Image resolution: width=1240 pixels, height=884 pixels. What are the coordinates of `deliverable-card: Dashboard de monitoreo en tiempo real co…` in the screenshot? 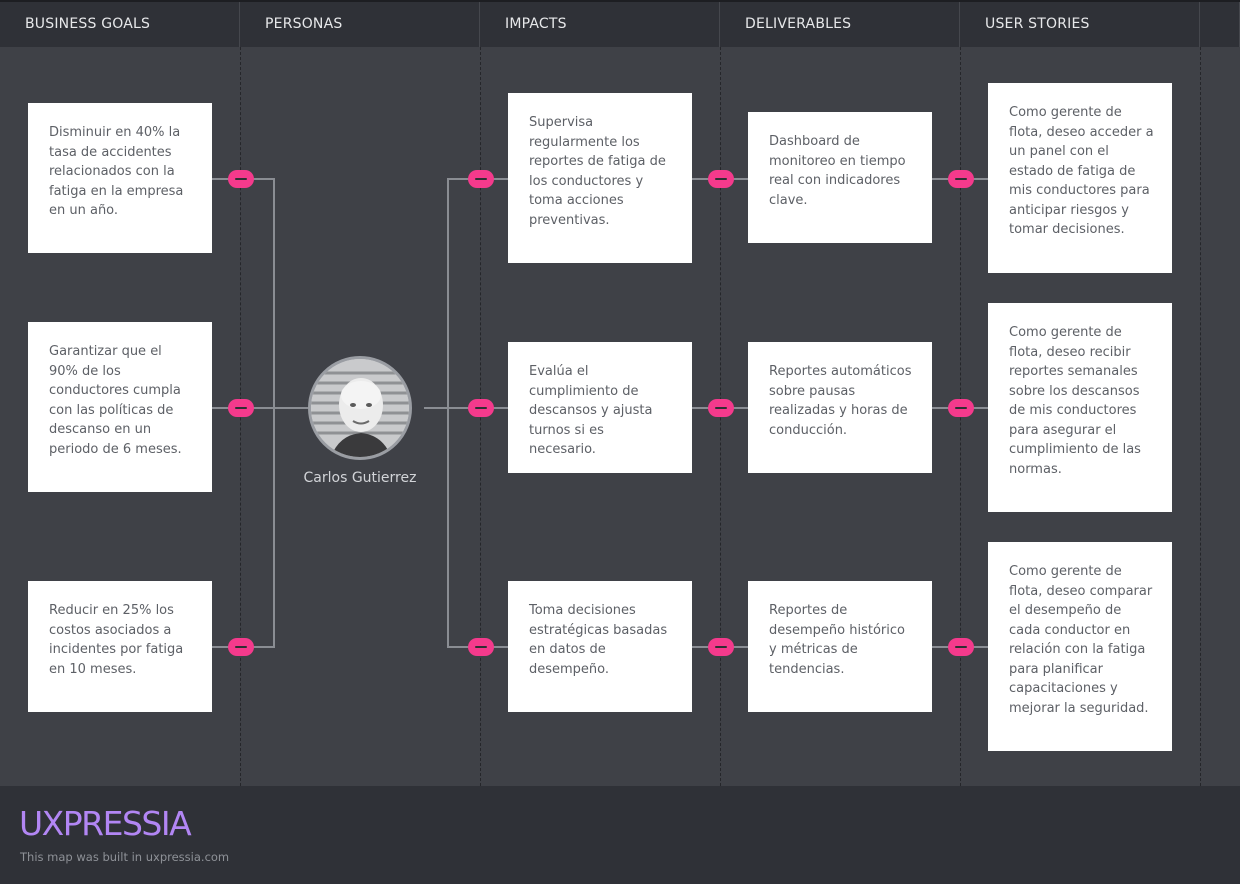 It's located at (840, 177).